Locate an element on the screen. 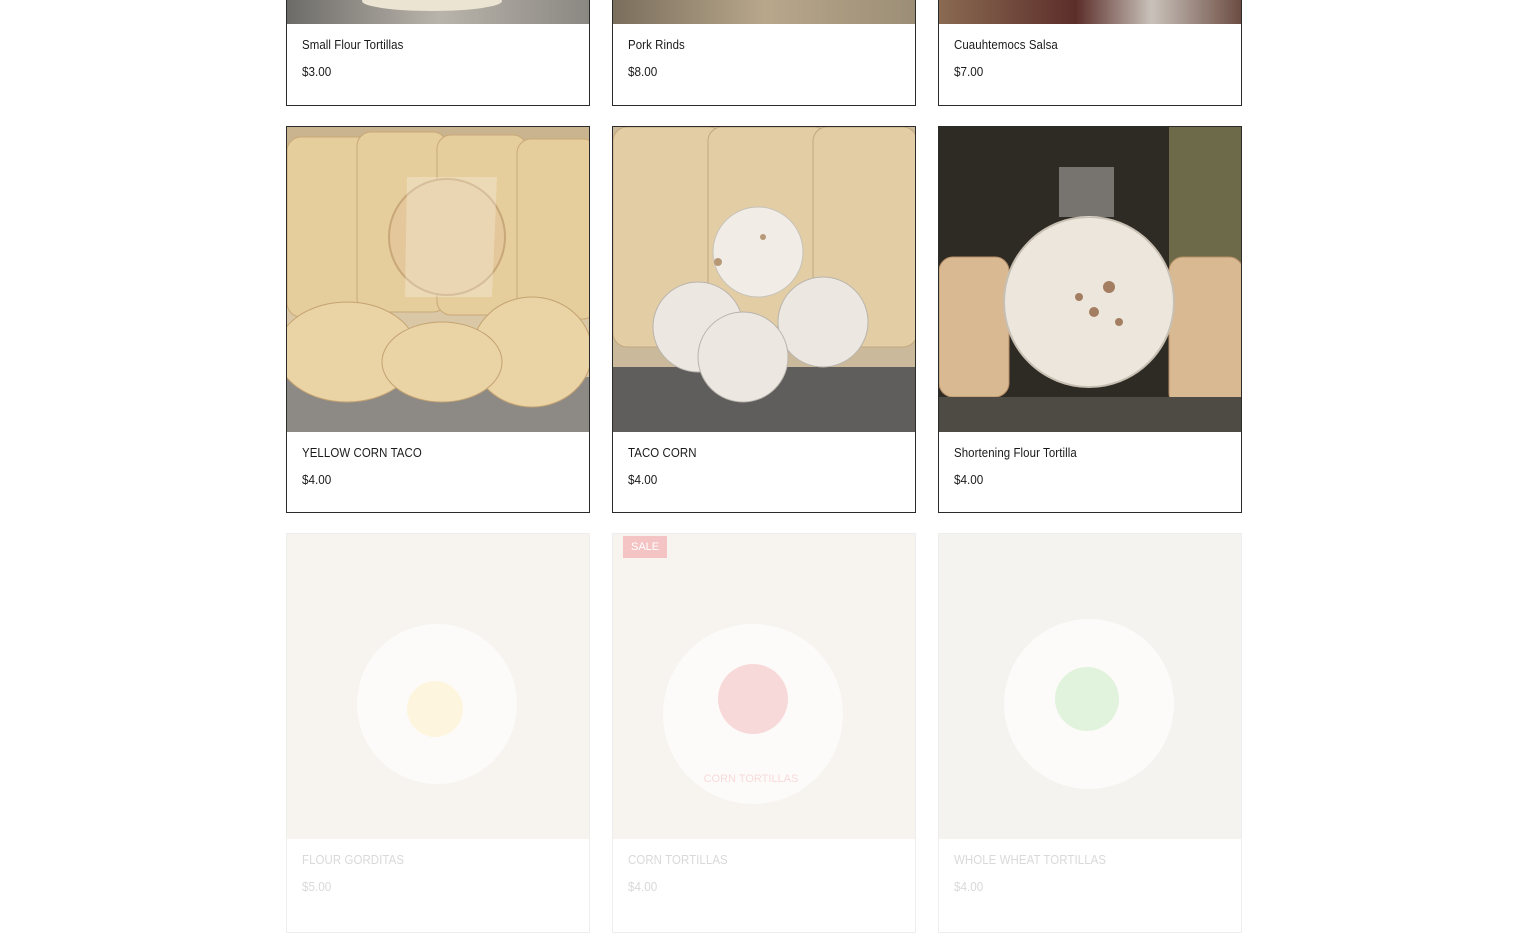 The image size is (1530, 933). product-price: $7.00 is located at coordinates (969, 71).